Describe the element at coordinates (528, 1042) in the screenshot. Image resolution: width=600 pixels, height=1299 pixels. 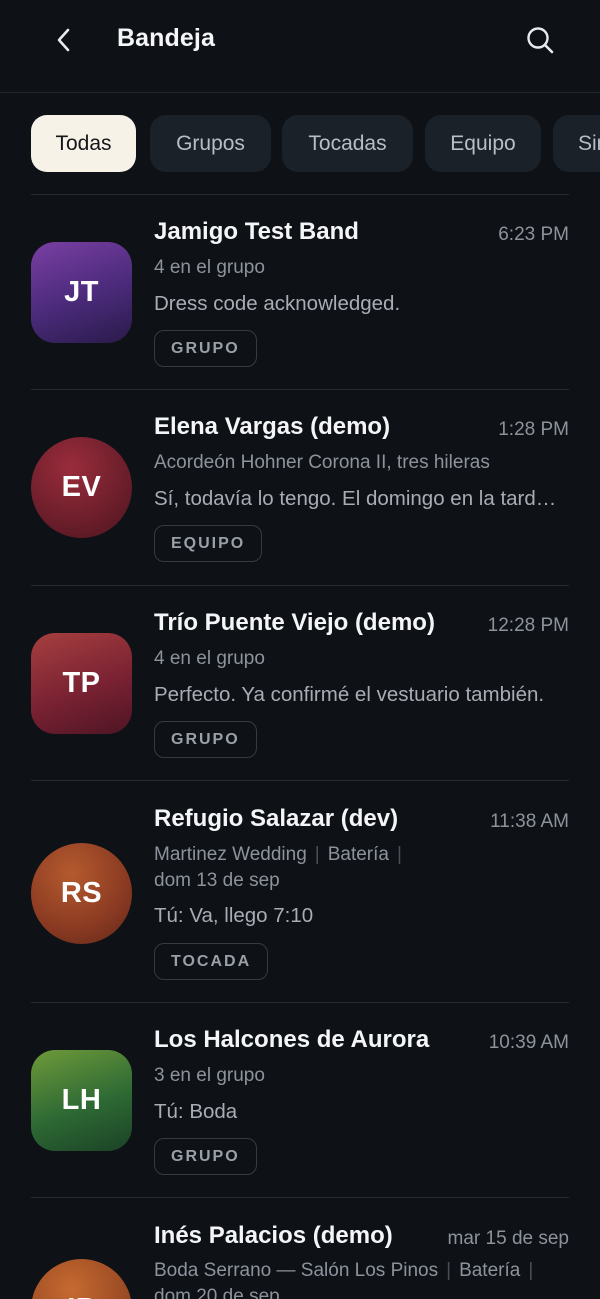
I see `conversation-time: 10:39 AM` at that location.